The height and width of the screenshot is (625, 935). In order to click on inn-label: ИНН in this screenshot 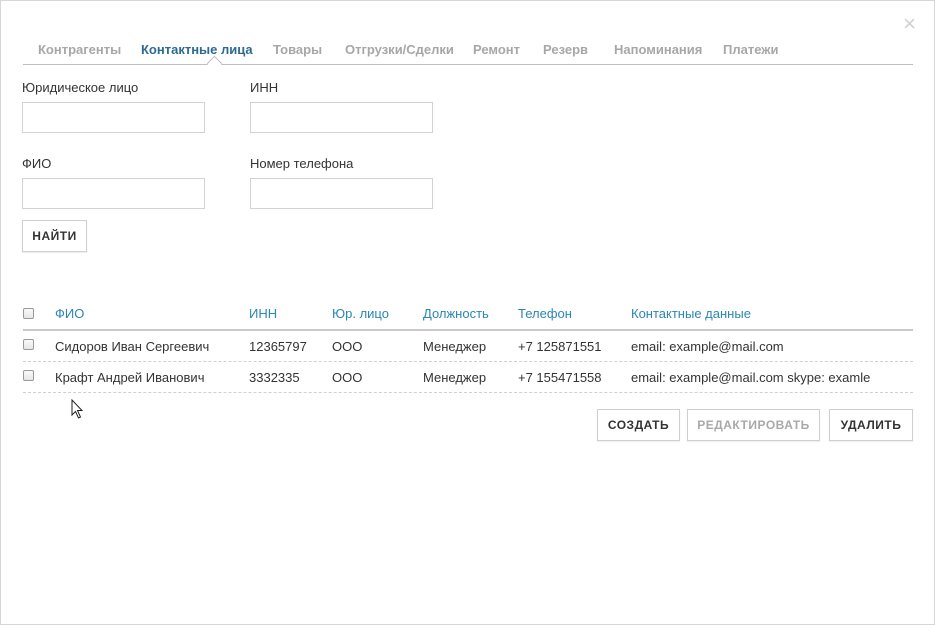, I will do `click(264, 87)`.